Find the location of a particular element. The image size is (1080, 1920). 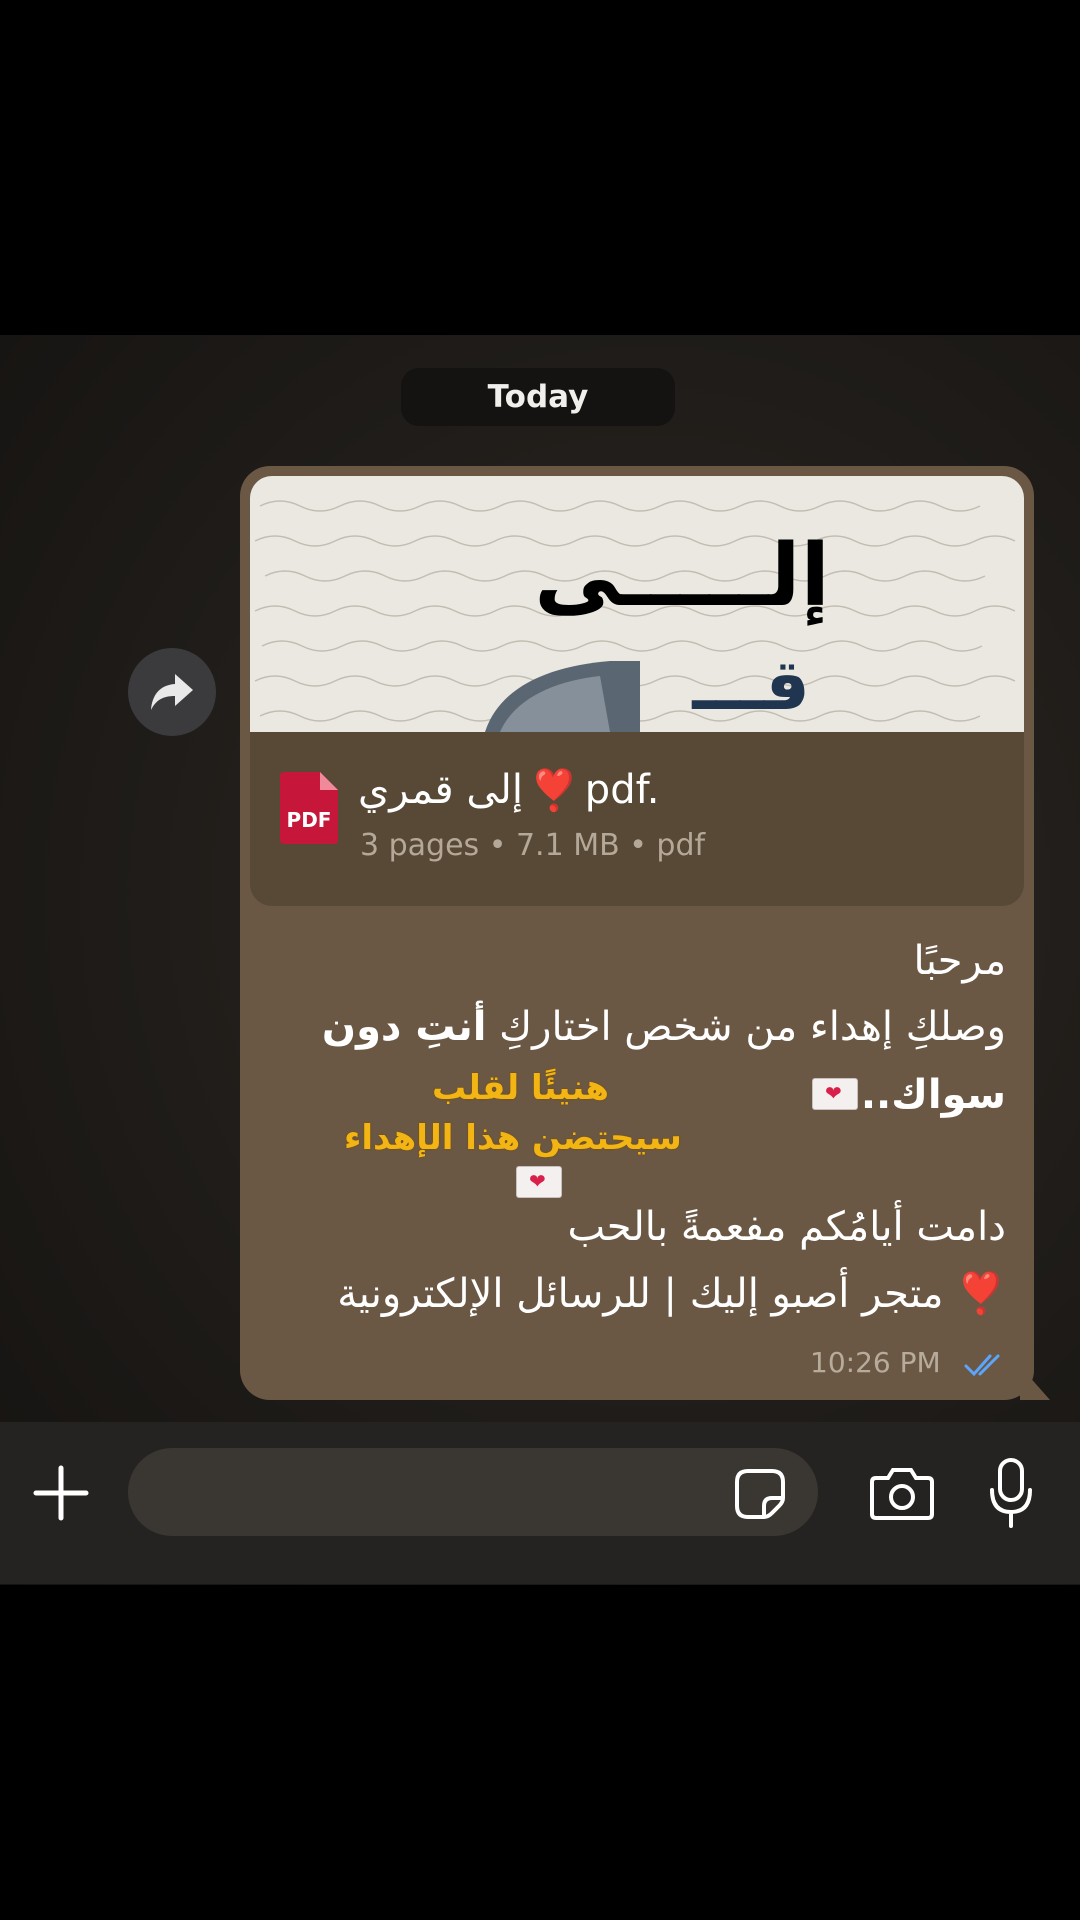

date-chip: Today is located at coordinates (538, 397).